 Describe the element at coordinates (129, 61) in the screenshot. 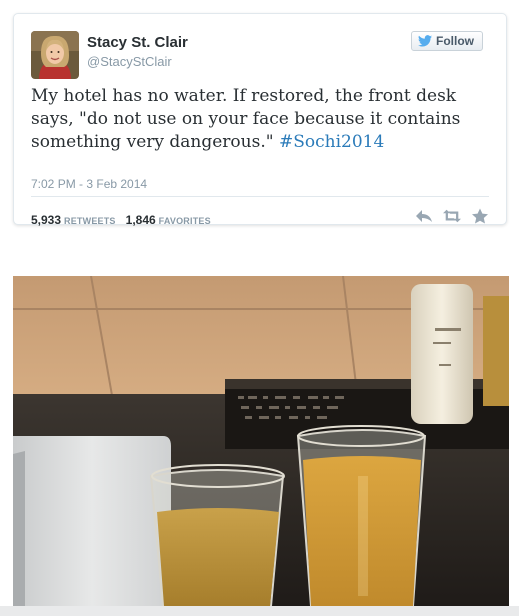

I see `author-handle: @StacyStClair` at that location.